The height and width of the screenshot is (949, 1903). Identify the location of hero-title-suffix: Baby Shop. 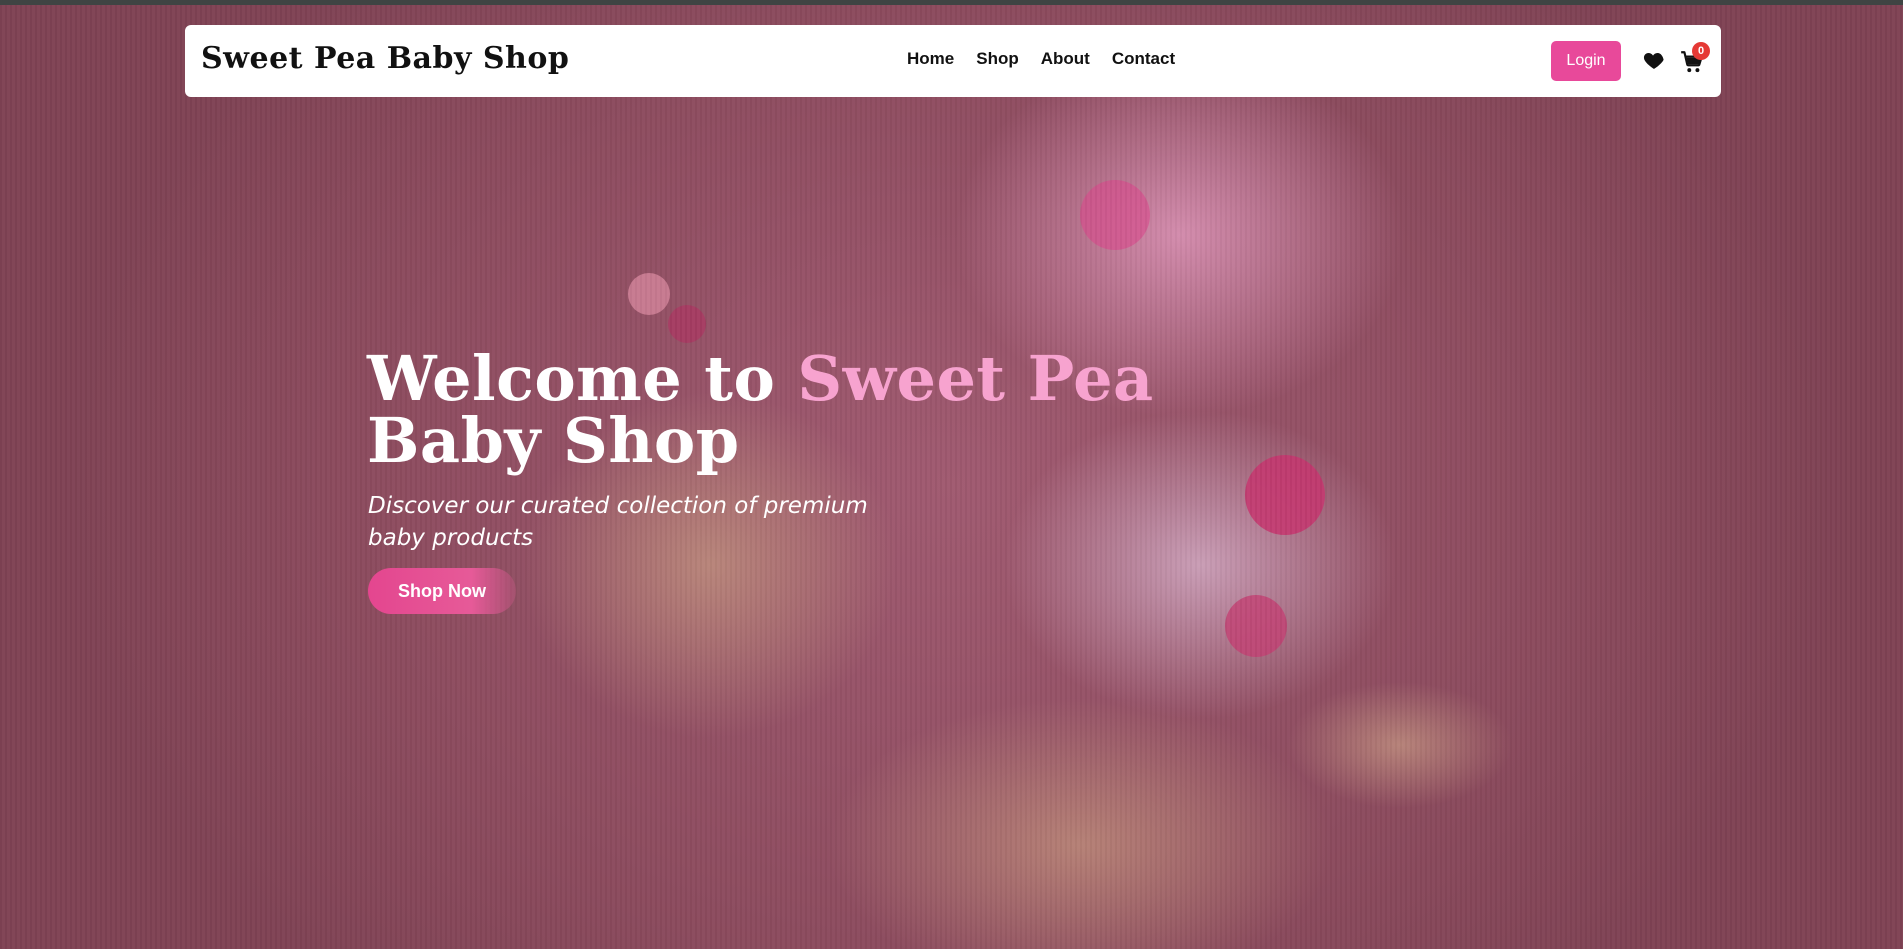
(553, 440).